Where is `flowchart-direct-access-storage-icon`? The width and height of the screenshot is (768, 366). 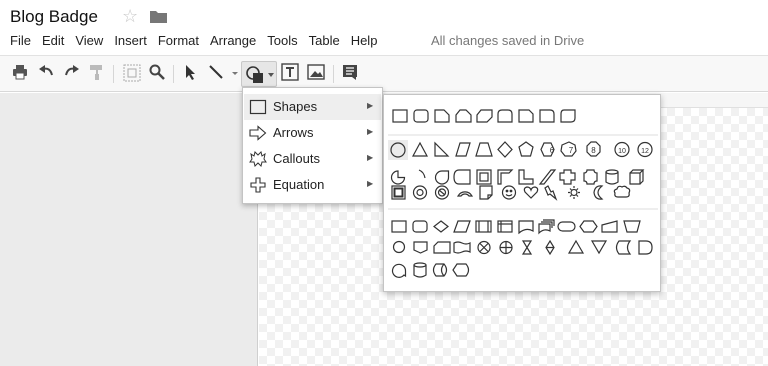
flowchart-direct-access-storage-icon is located at coordinates (440, 270).